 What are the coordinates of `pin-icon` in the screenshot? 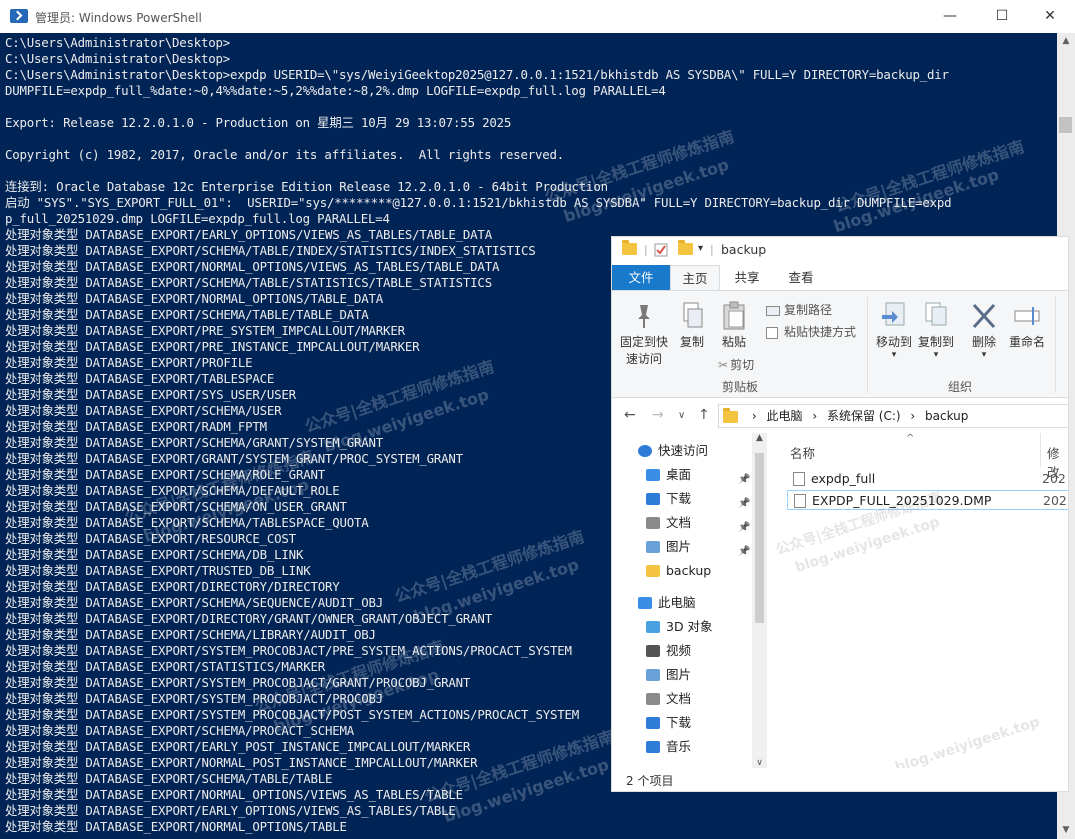 It's located at (644, 316).